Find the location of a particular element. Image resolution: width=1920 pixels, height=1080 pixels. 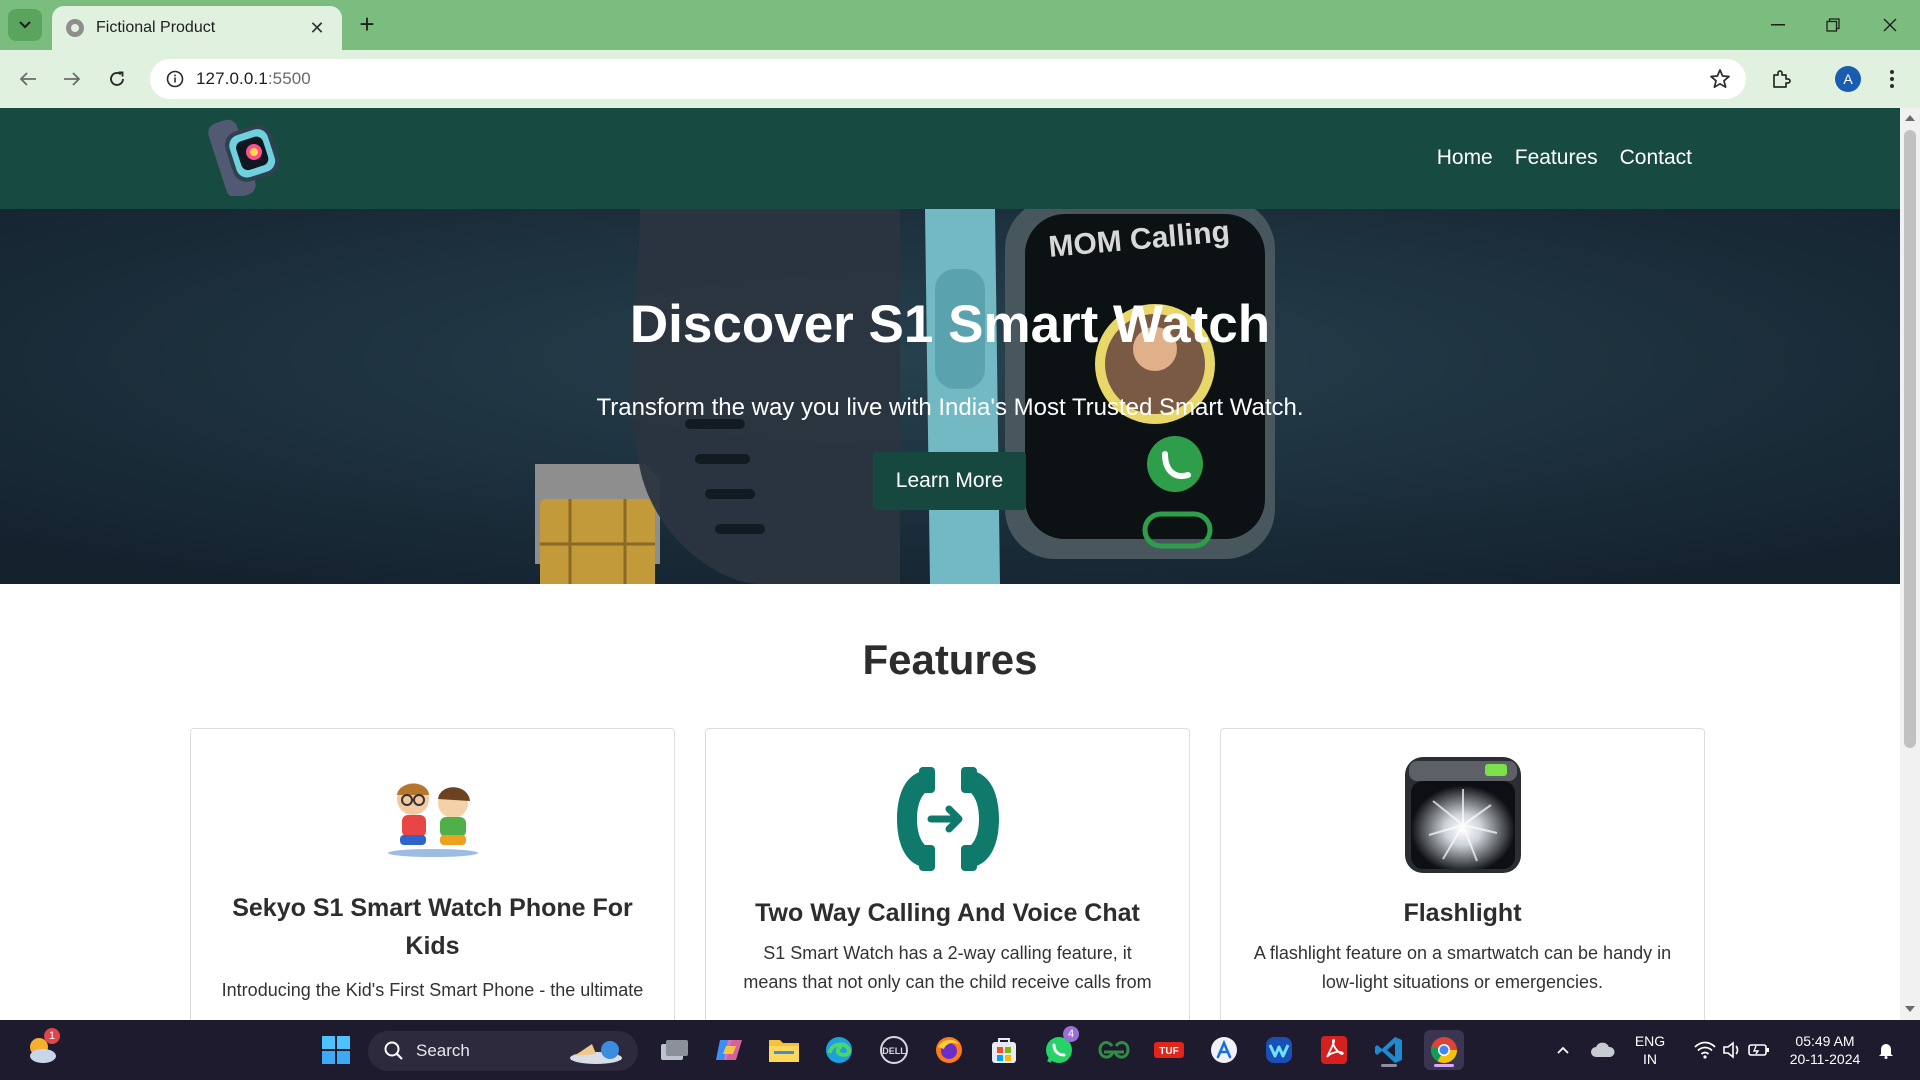

search-icon is located at coordinates (393, 1050).